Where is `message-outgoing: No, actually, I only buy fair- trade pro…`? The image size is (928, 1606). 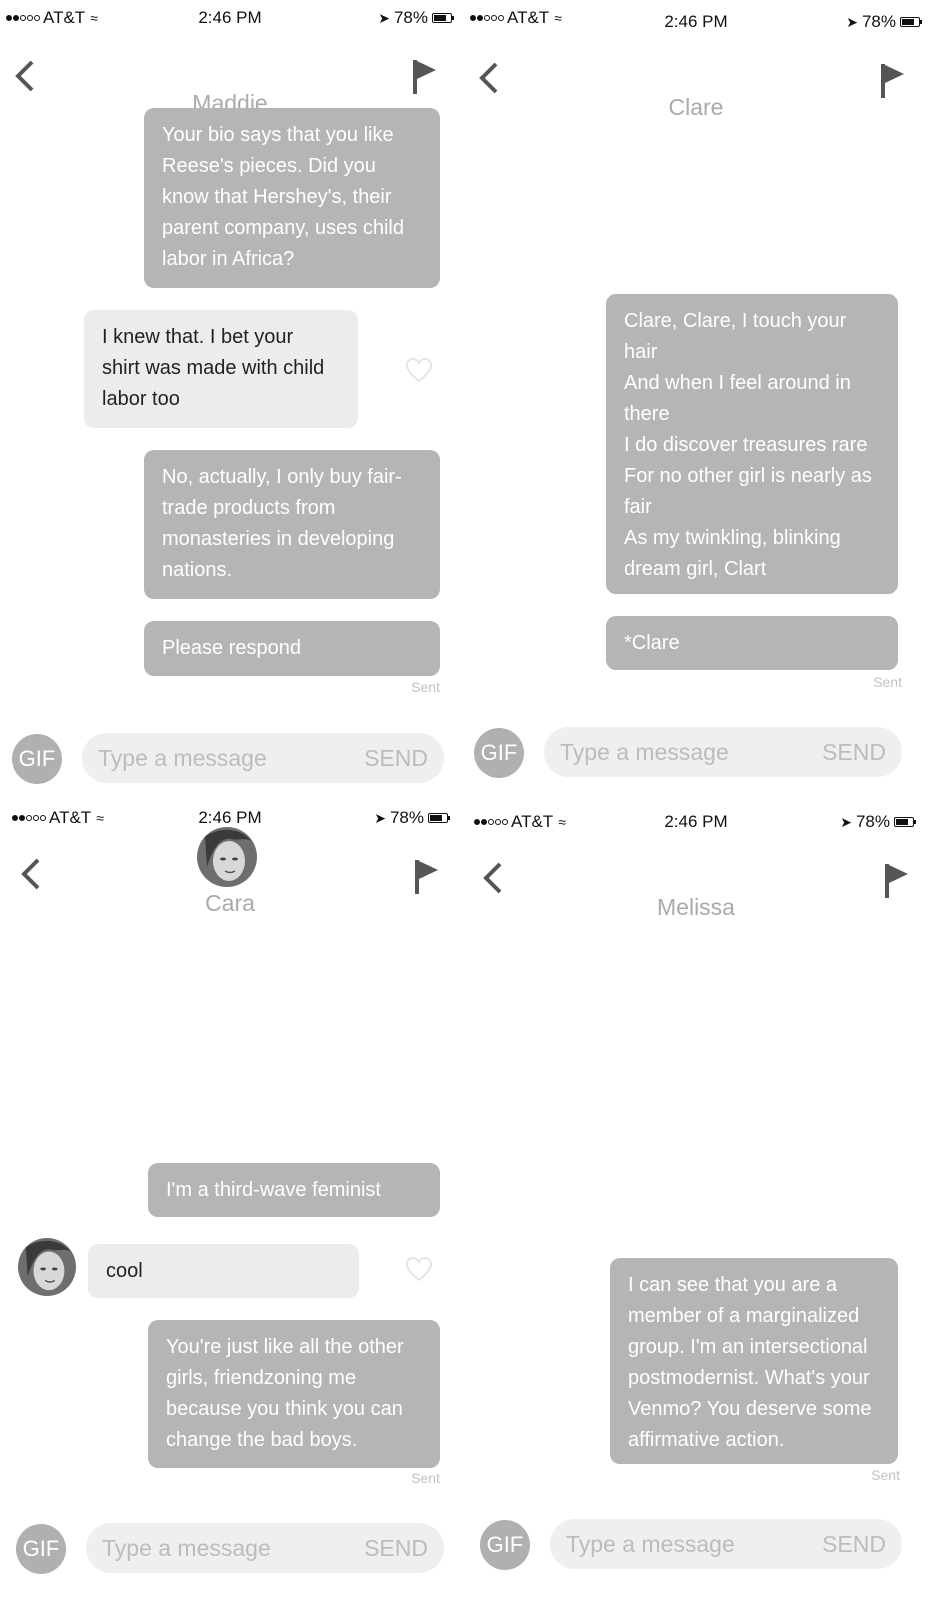
message-outgoing: No, actually, I only buy fair- trade pro… is located at coordinates (292, 524).